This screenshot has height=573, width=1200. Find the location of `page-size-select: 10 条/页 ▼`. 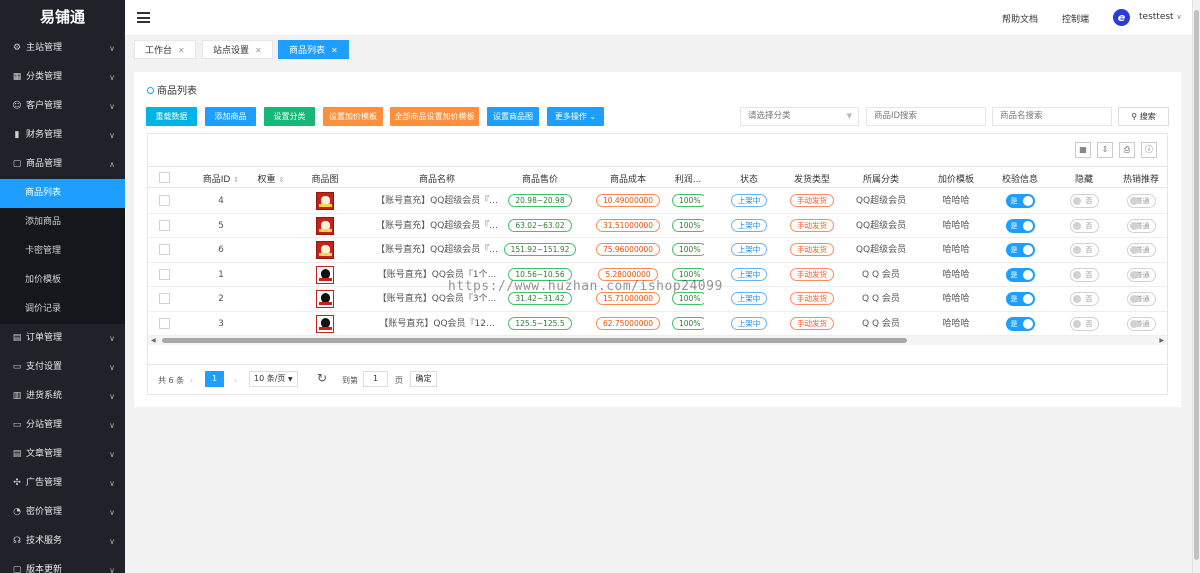

page-size-select: 10 条/页 ▼ is located at coordinates (273, 379).